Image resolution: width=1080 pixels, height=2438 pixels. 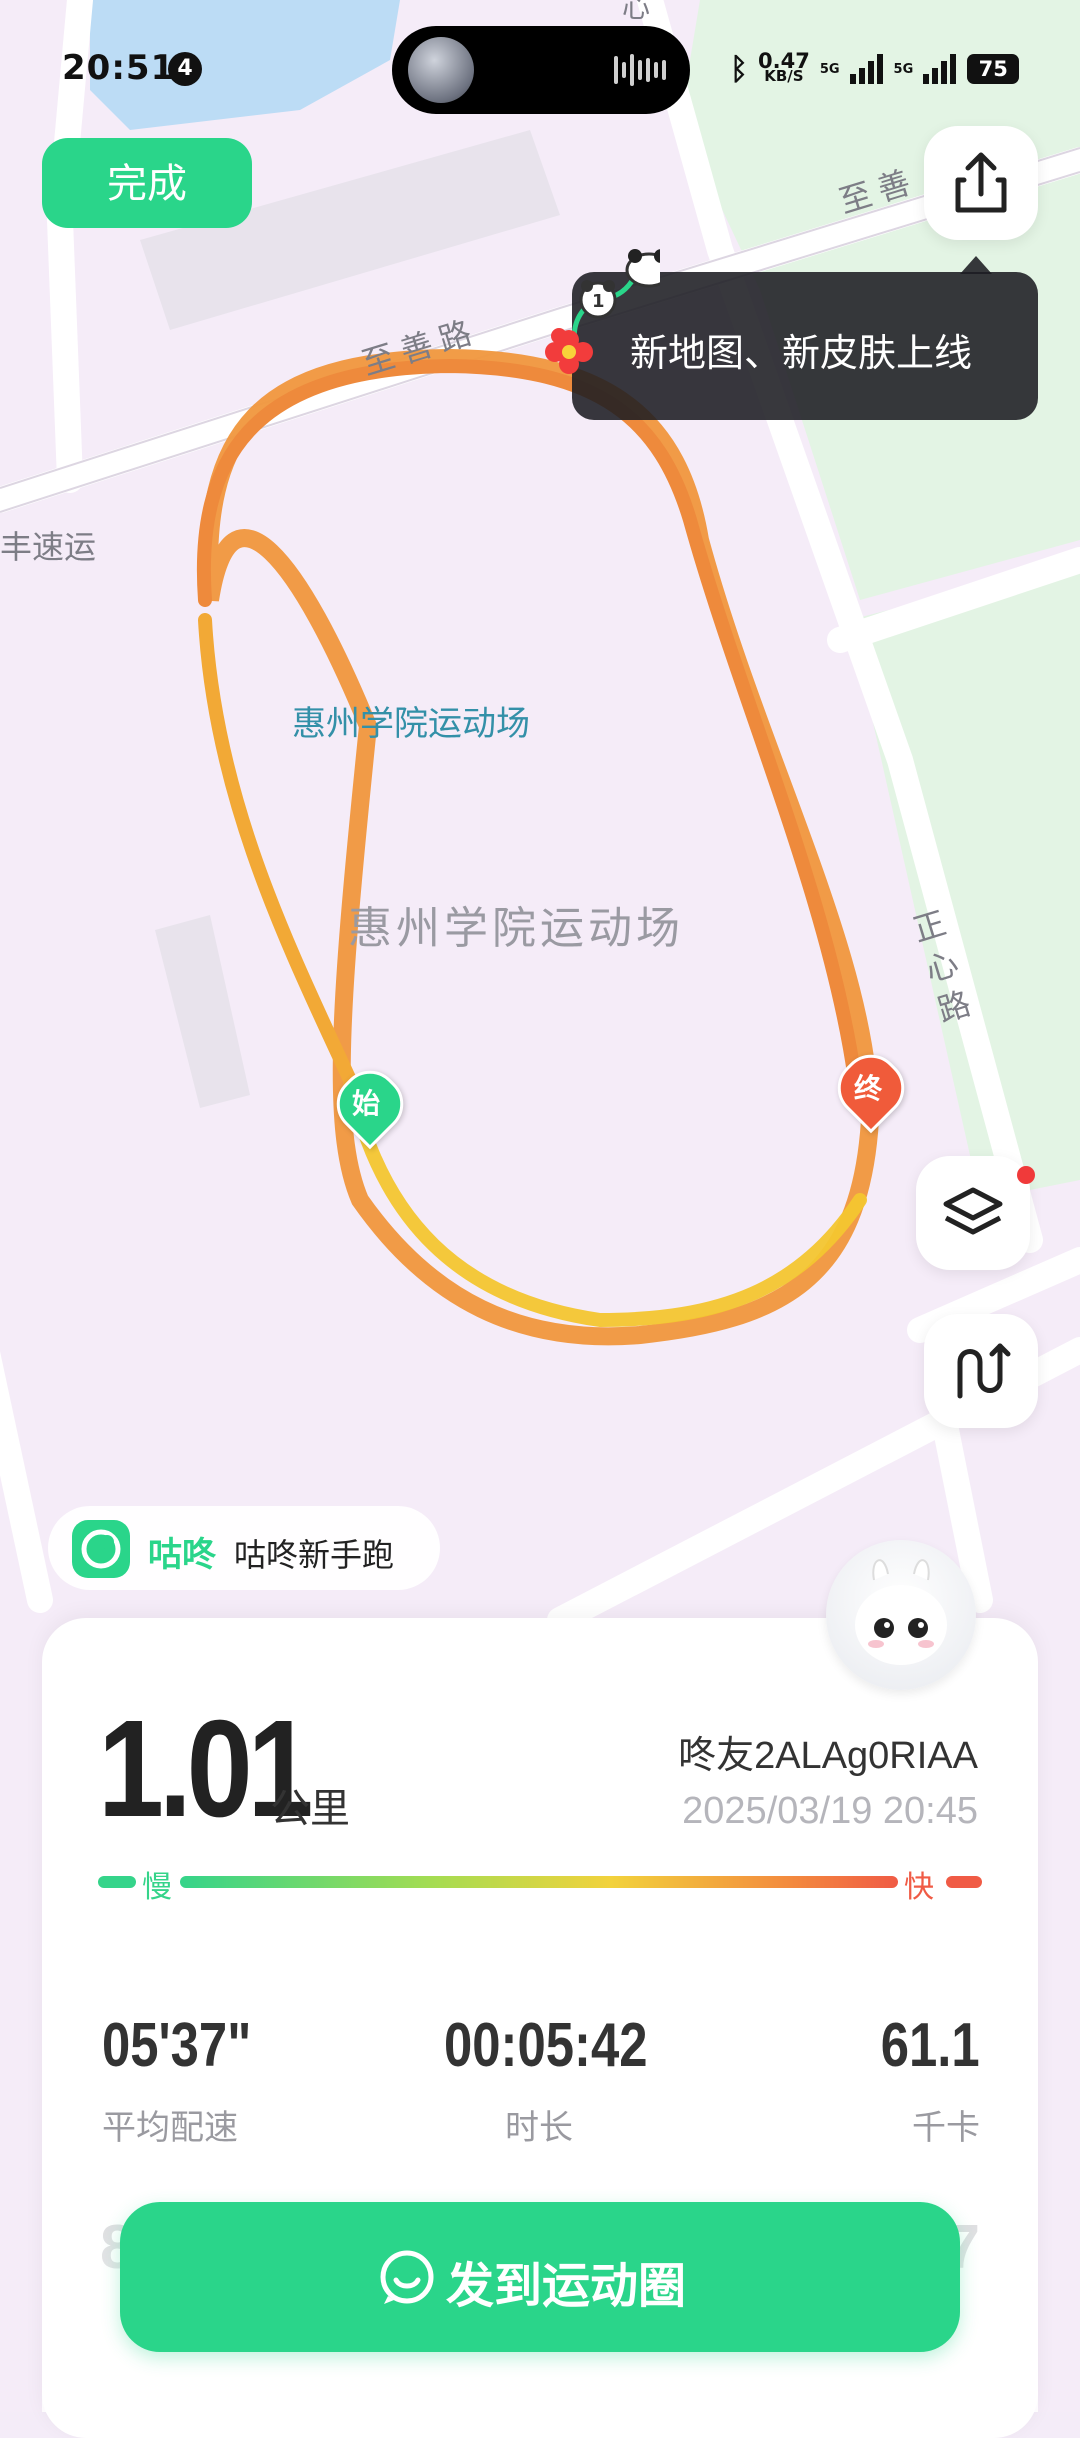 I want to click on pace-gradient-bar, so click(x=539, y=1882).